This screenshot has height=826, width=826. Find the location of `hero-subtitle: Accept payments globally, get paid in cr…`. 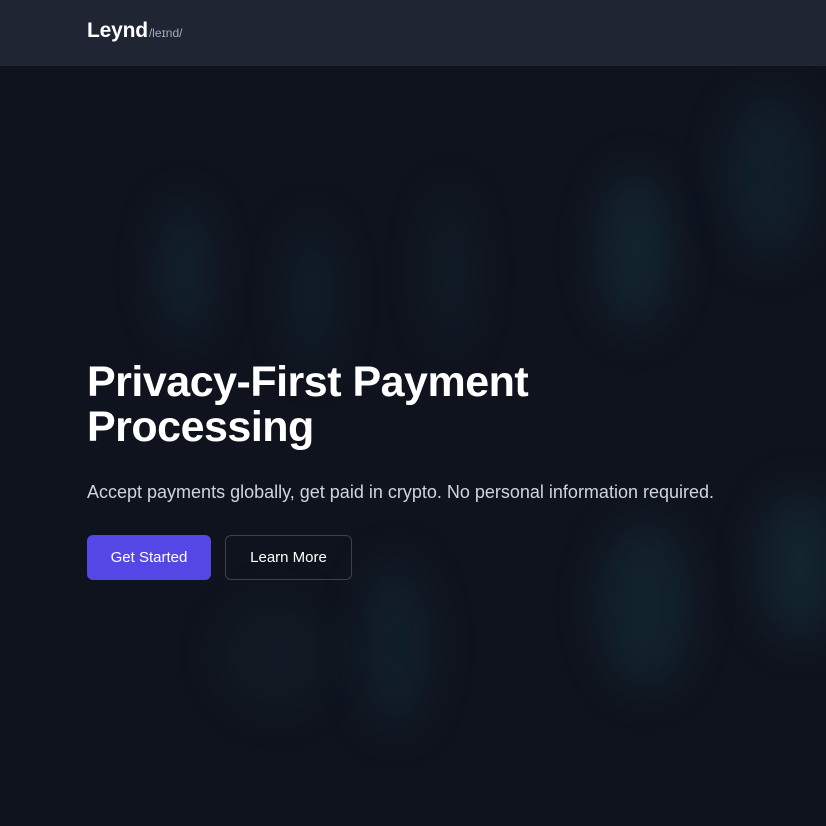

hero-subtitle: Accept payments globally, get paid in cr… is located at coordinates (401, 492).